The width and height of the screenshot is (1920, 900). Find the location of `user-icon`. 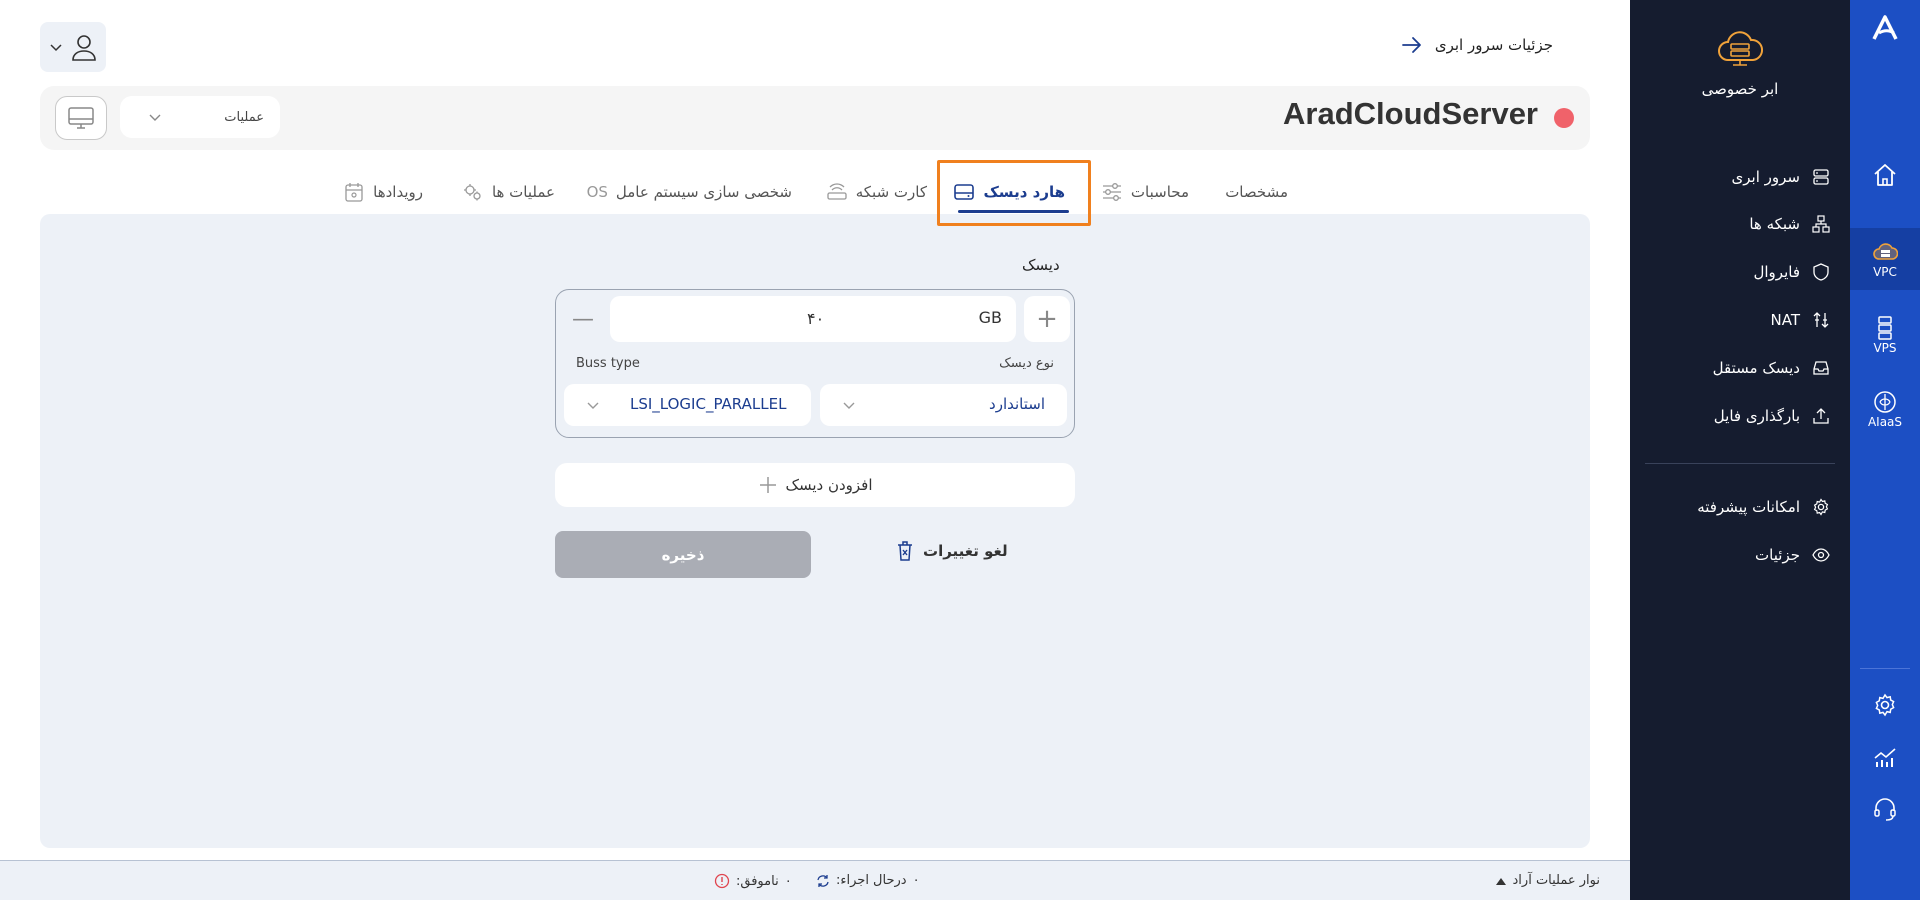

user-icon is located at coordinates (84, 48).